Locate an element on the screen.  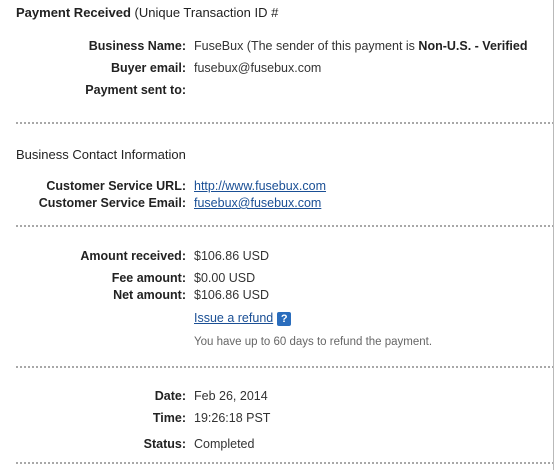
business-name-label: Business Name: is located at coordinates (137, 46).